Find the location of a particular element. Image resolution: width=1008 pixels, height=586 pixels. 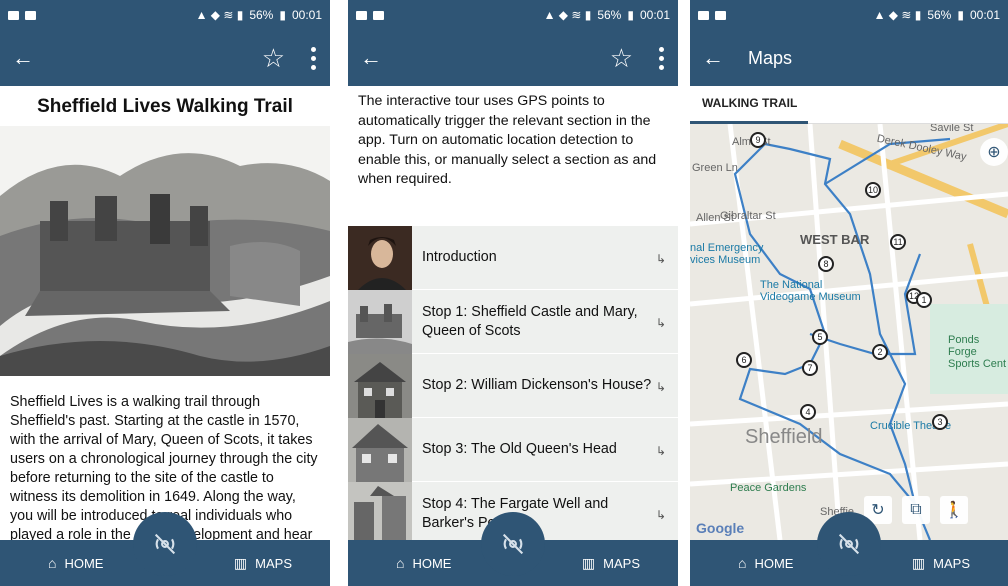

crosshair-icon: ⊕ is located at coordinates (994, 152).